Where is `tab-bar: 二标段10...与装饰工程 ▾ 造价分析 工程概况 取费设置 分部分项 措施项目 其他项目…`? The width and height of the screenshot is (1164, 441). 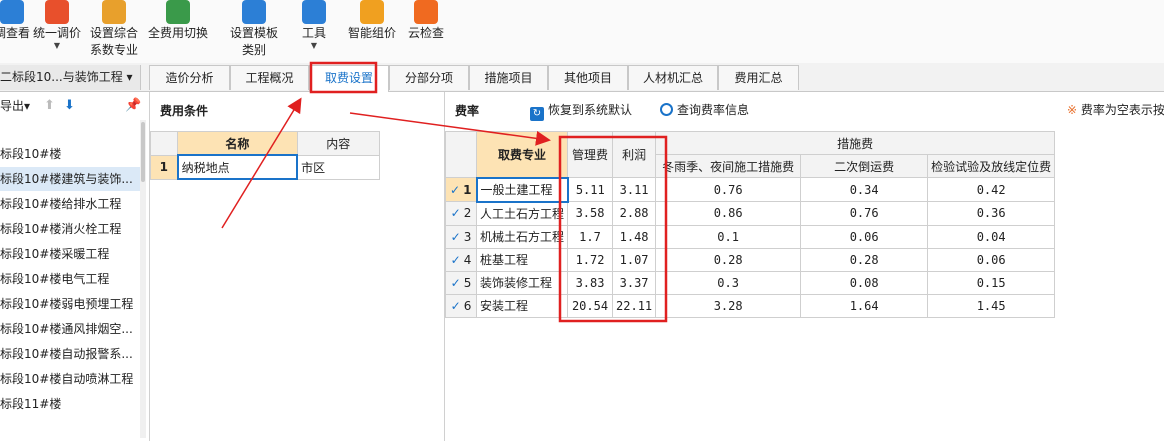
tab-bar: 二标段10...与装饰工程 ▾ 造价分析 工程概况 取费设置 分部分项 措施项目 其他项目… is located at coordinates (582, 77).